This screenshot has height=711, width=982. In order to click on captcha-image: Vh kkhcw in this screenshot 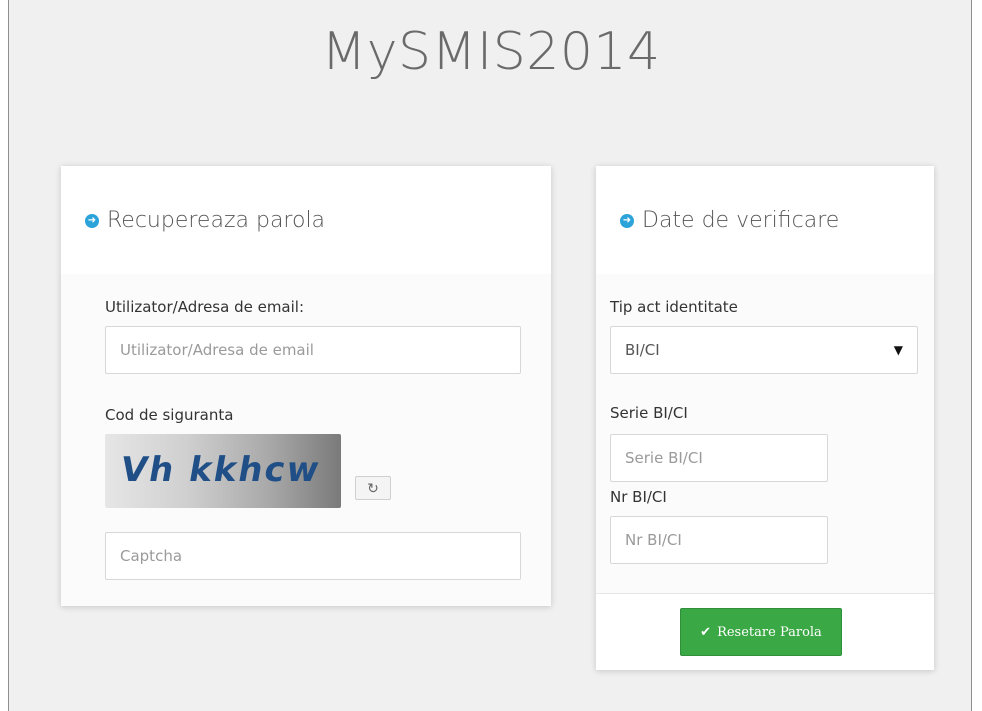, I will do `click(223, 471)`.